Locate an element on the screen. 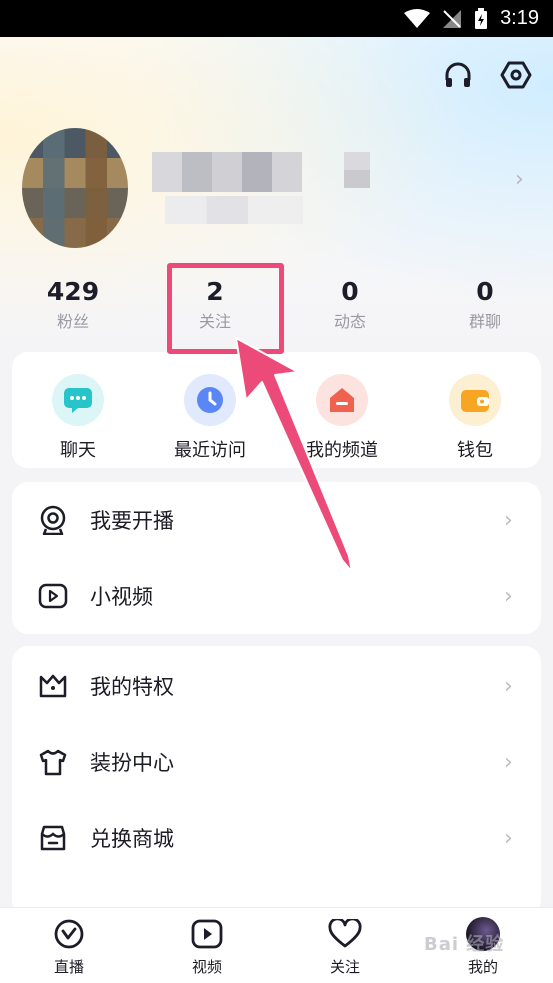  menu-row-exchange-mall: 兑换商城 › is located at coordinates (276, 838).